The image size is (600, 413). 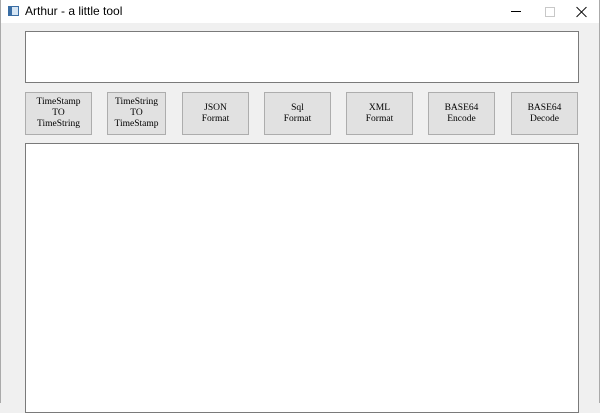 What do you see at coordinates (136, 113) in the screenshot?
I see `timestring-to-timestamp-button: TimeString TO TimeStamp` at bounding box center [136, 113].